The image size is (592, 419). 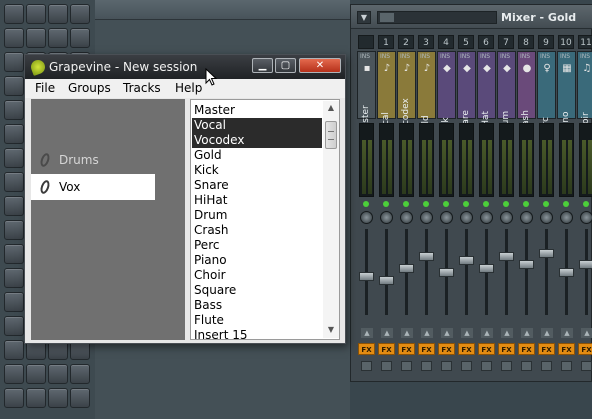 I want to click on tracks-scrollbar: ▲ ▼, so click(x=331, y=219).